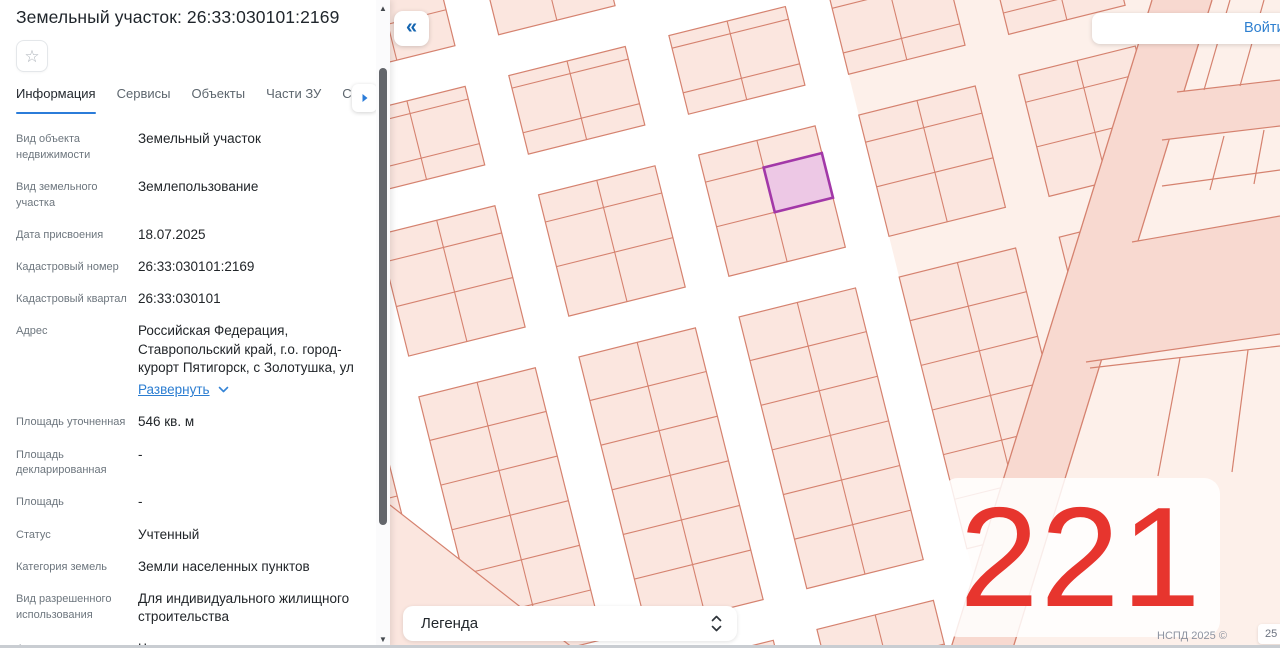 This screenshot has width=1280, height=648. I want to click on field-value: 546 кв. м, so click(166, 422).